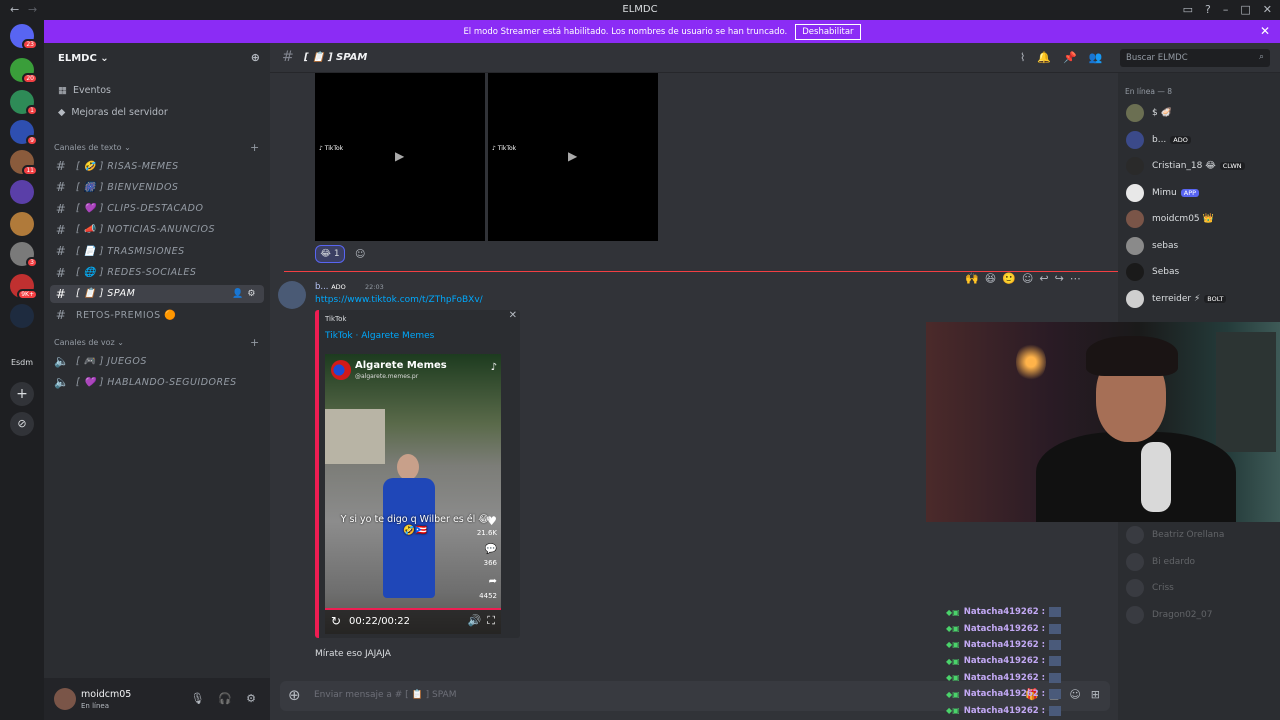 This screenshot has width=1280, height=720. Describe the element at coordinates (1152, 246) in the screenshot. I see `member-item: sebas` at that location.